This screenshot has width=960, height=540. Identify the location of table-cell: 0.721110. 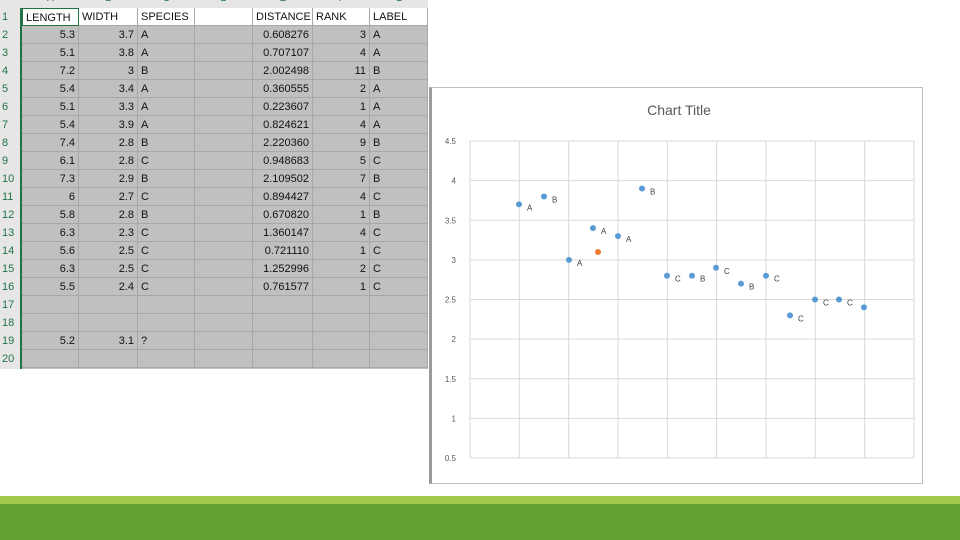
(283, 251).